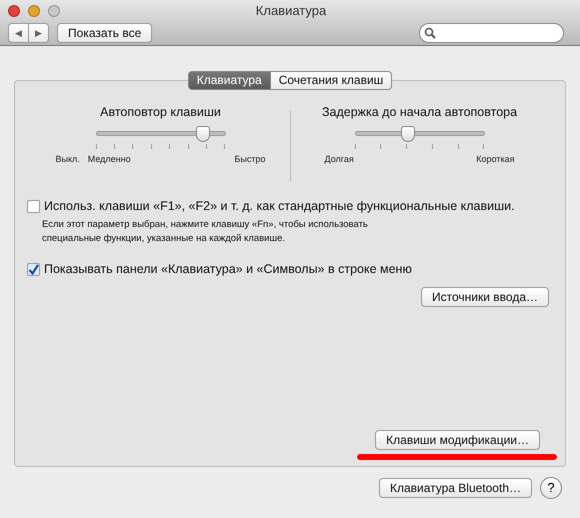  Describe the element at coordinates (291, 11) in the screenshot. I see `window-title: Клавиатура` at that location.